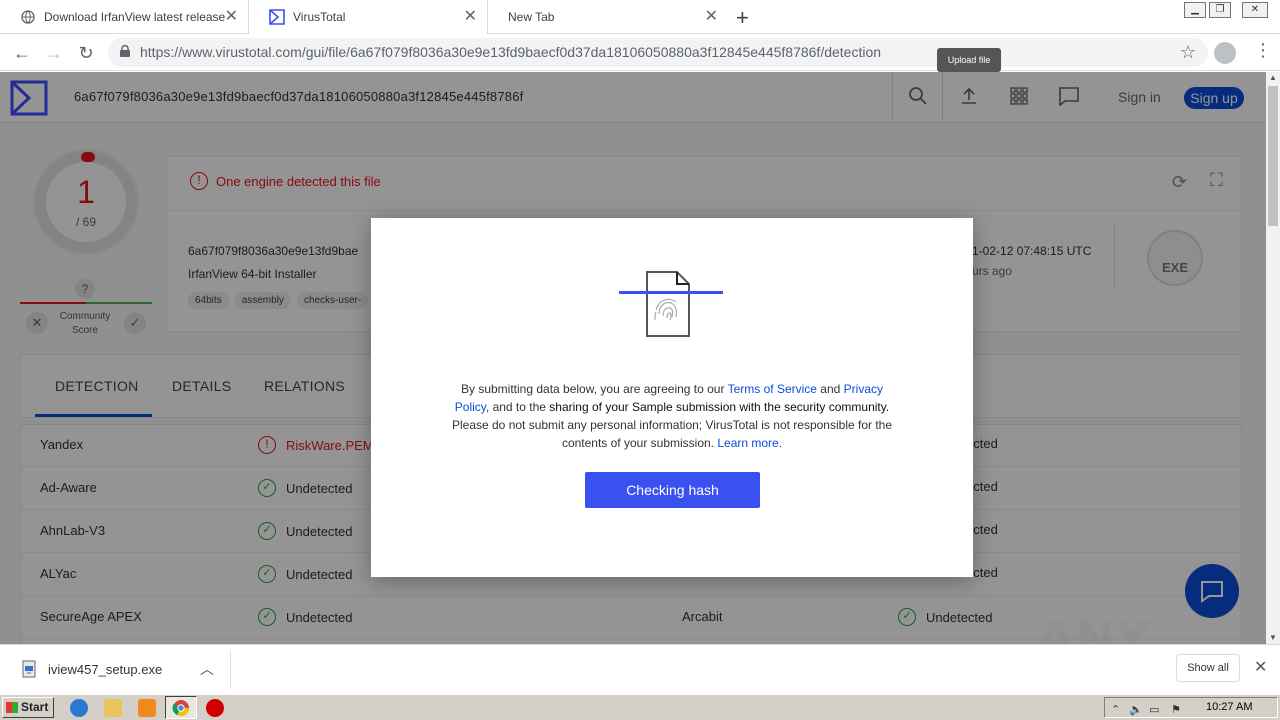 The width and height of the screenshot is (1280, 720). What do you see at coordinates (1263, 50) in the screenshot?
I see `browser-menu-icon: ⋮` at bounding box center [1263, 50].